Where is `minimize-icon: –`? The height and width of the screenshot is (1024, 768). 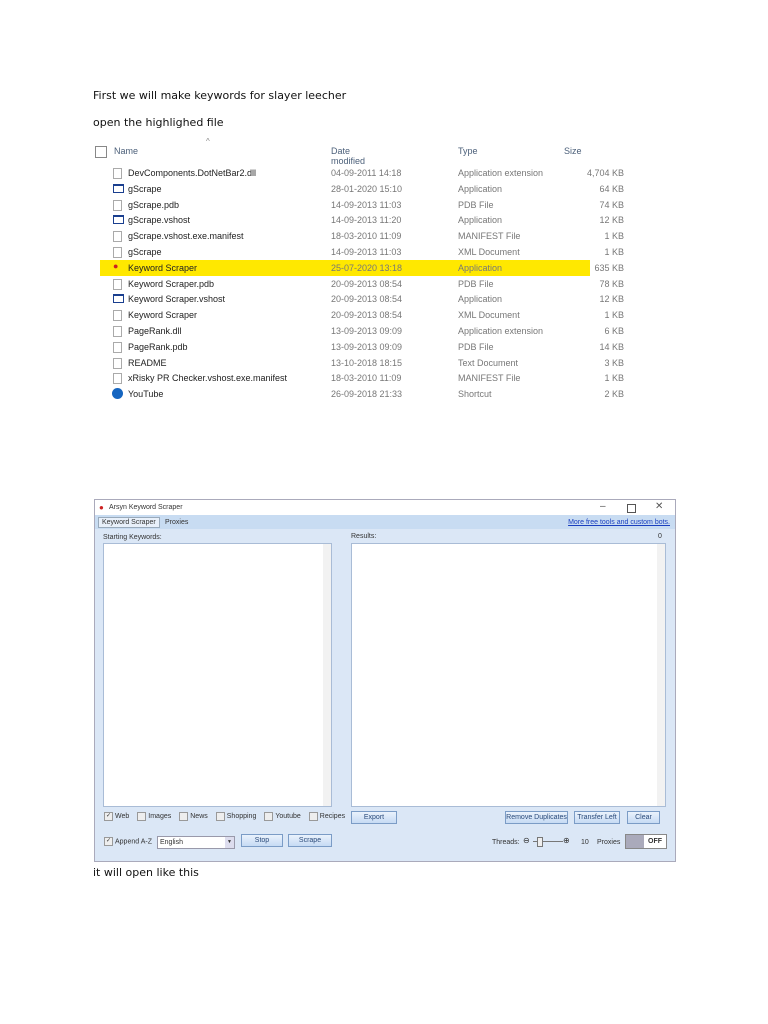
minimize-icon: – is located at coordinates (603, 506).